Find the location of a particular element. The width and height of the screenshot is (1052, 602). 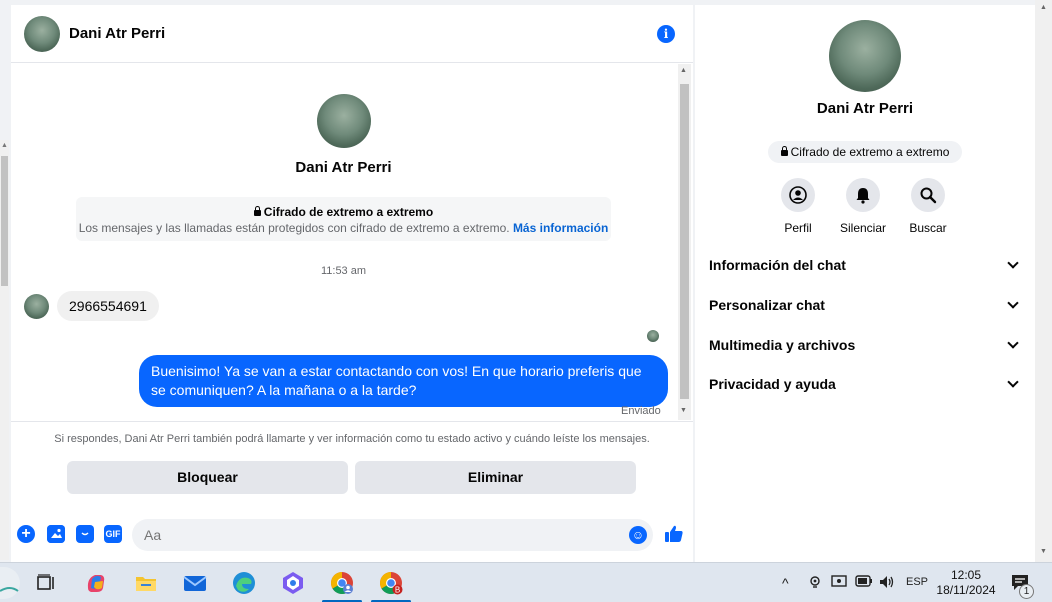

volume-icon is located at coordinates (887, 583).